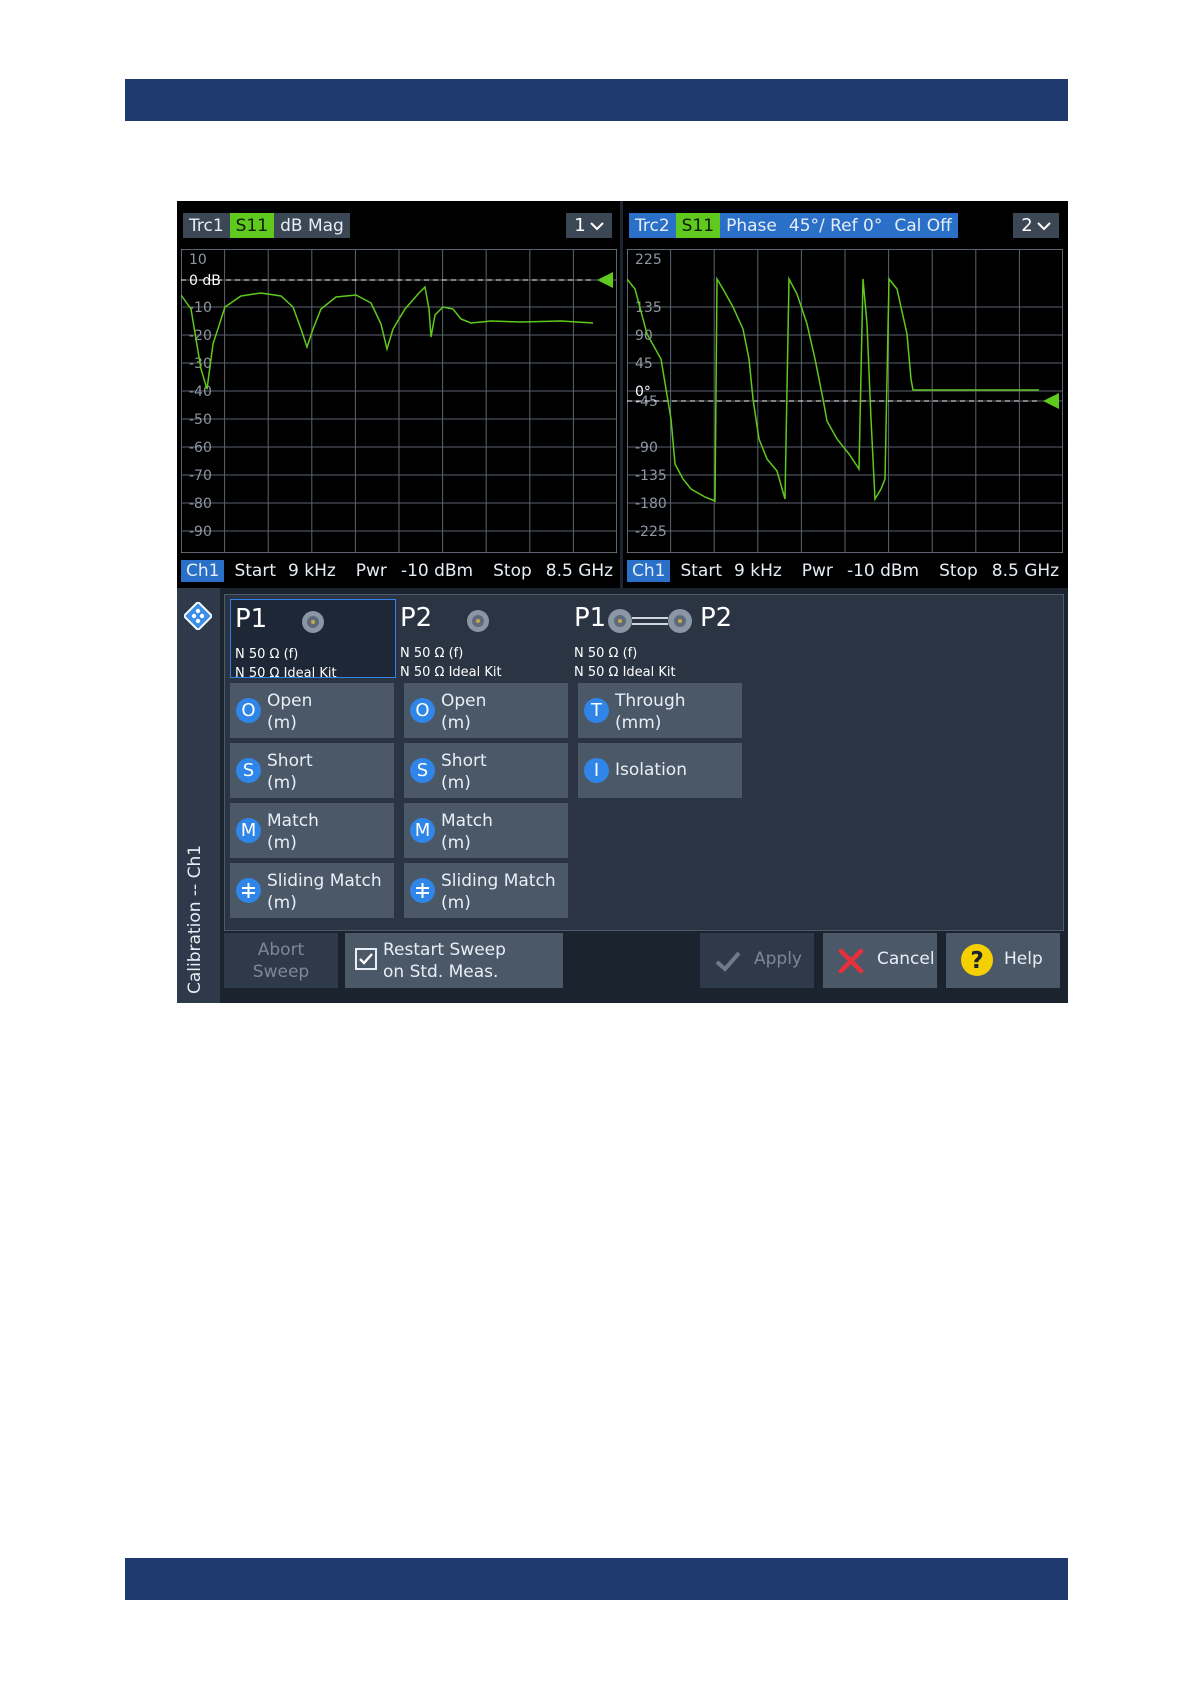  I want to click on trace-scale: 45°/ Ref 0°, so click(835, 225).